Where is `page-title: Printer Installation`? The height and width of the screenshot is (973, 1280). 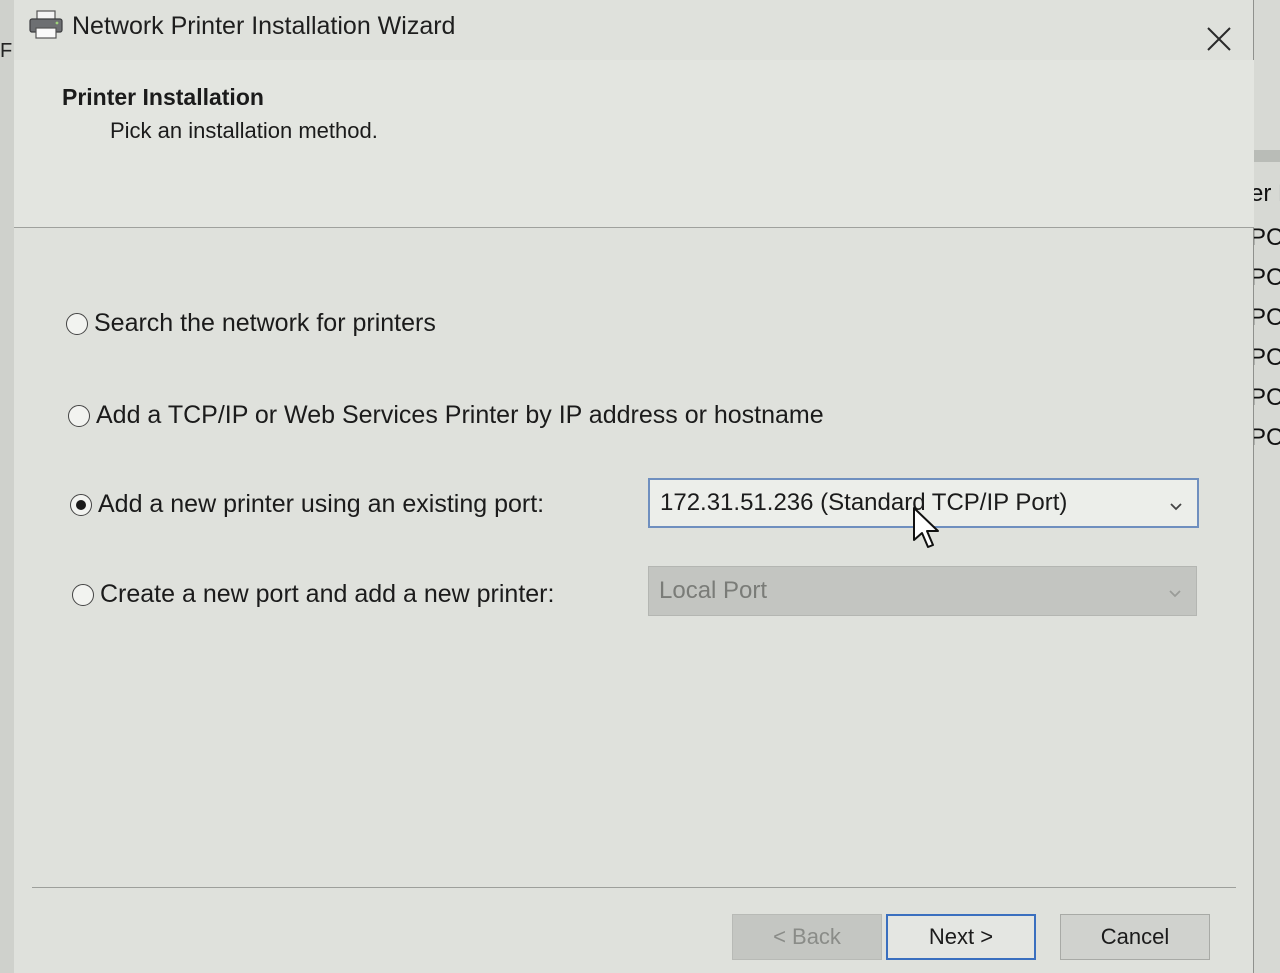 page-title: Printer Installation is located at coordinates (163, 97).